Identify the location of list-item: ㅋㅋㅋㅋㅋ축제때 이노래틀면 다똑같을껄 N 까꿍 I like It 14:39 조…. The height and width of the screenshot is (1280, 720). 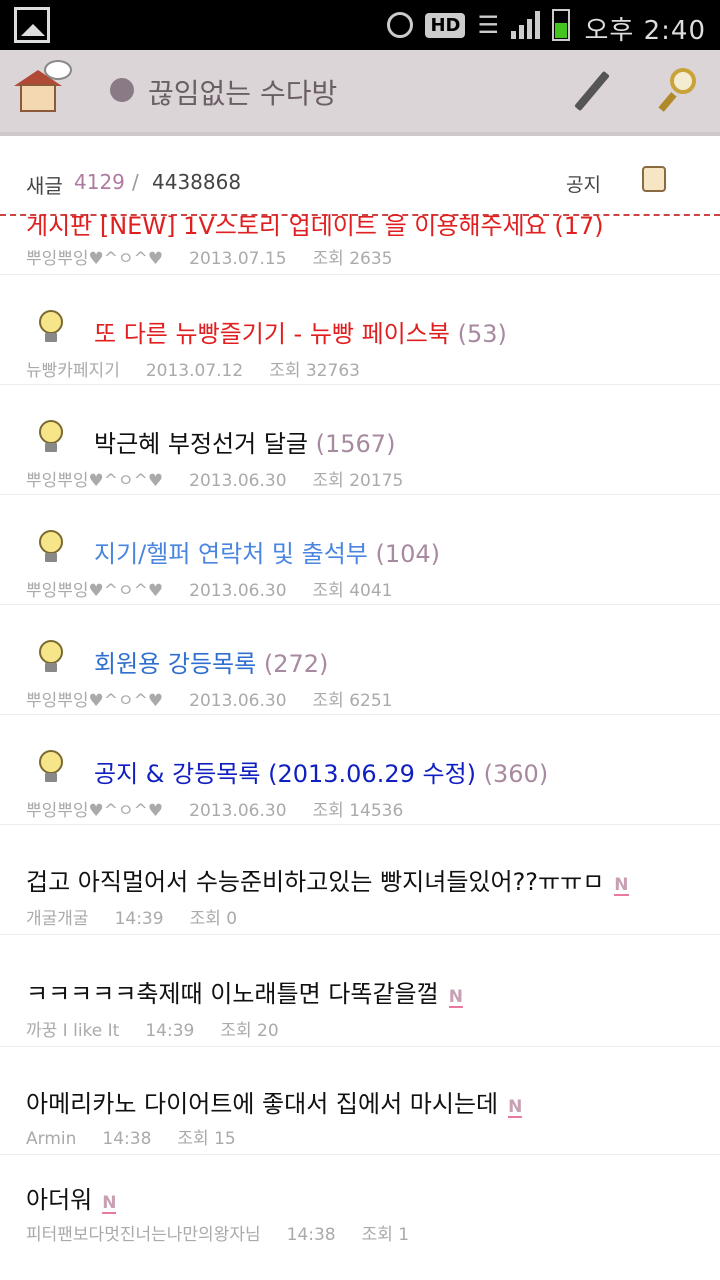
(360, 990).